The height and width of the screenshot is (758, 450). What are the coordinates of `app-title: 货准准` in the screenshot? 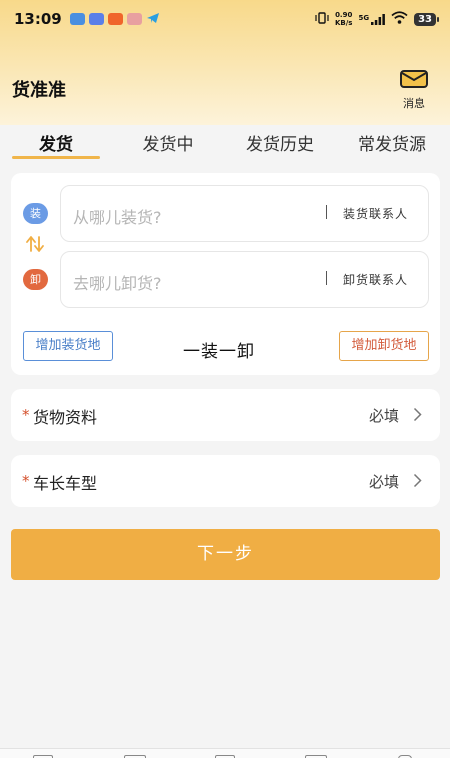 It's located at (39, 90).